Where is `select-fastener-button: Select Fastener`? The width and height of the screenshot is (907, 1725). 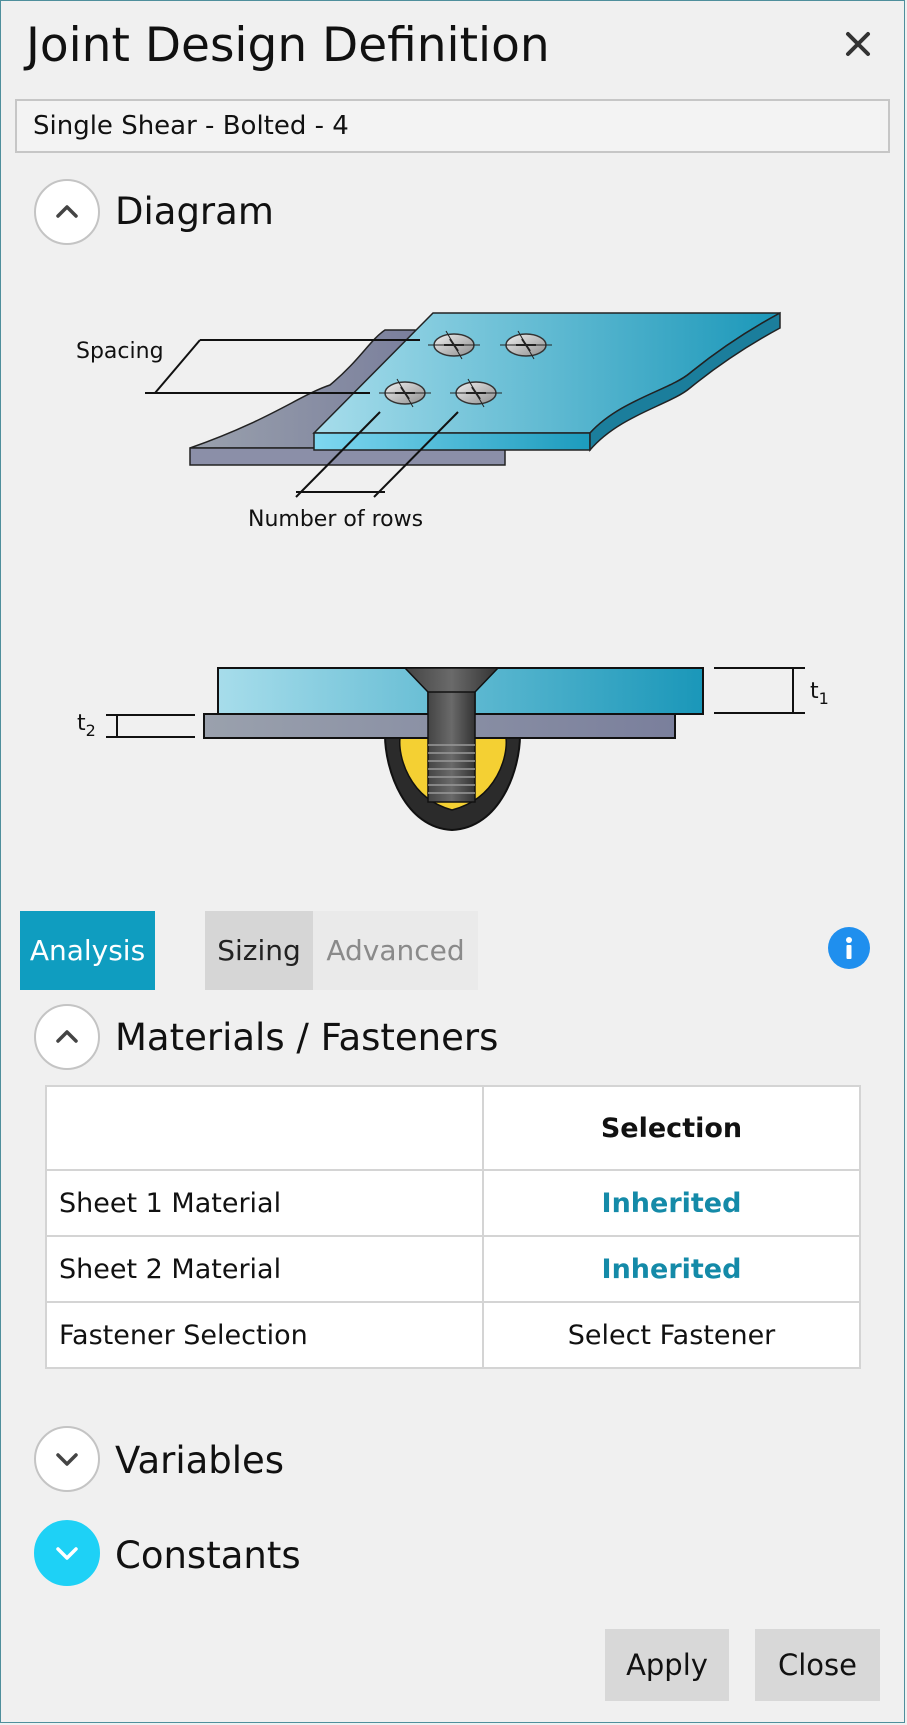
select-fastener-button: Select Fastener is located at coordinates (671, 1335).